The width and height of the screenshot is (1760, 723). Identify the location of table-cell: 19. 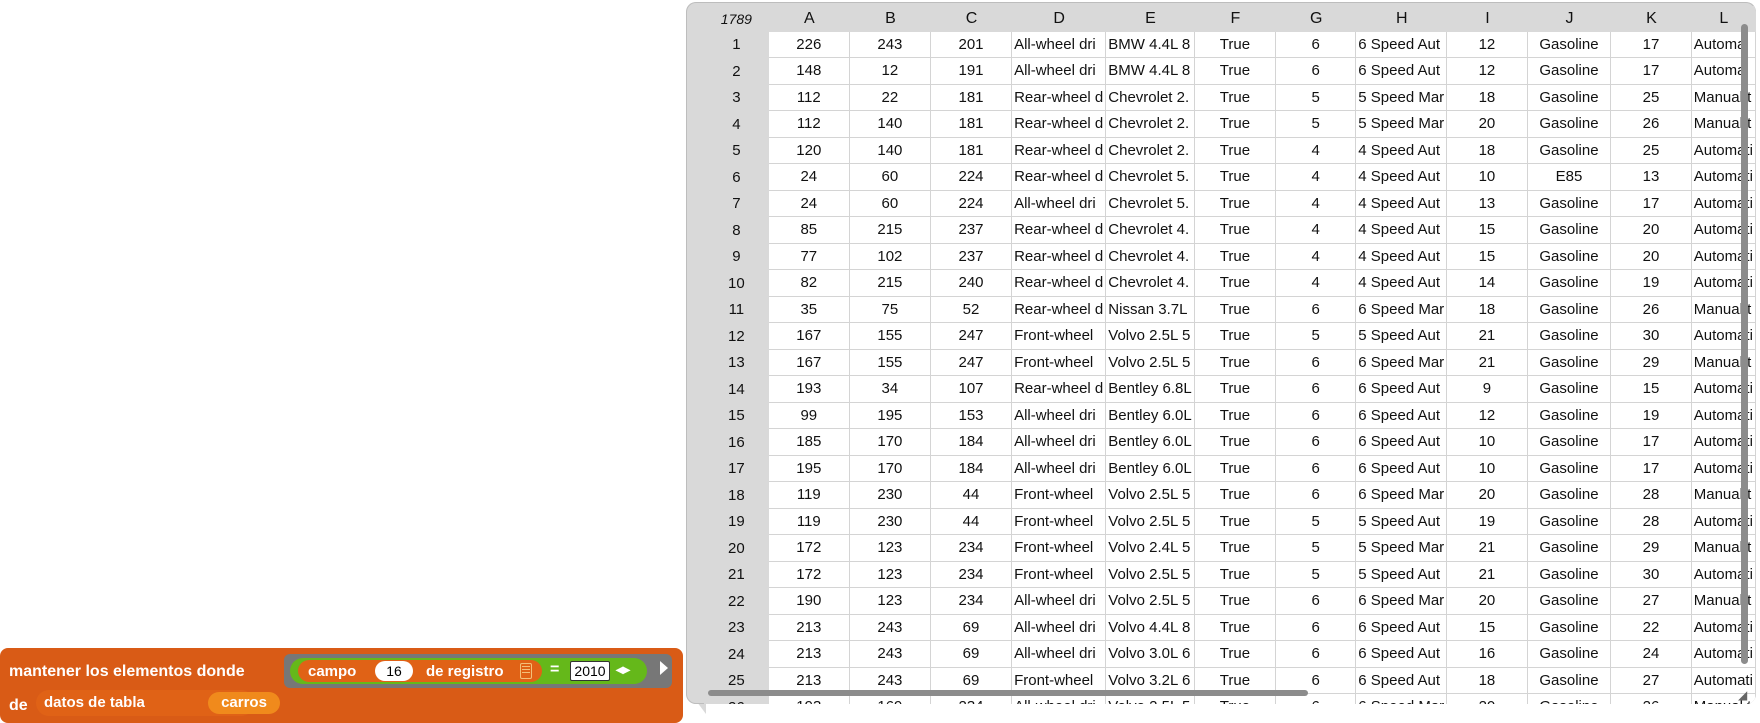
(1487, 521).